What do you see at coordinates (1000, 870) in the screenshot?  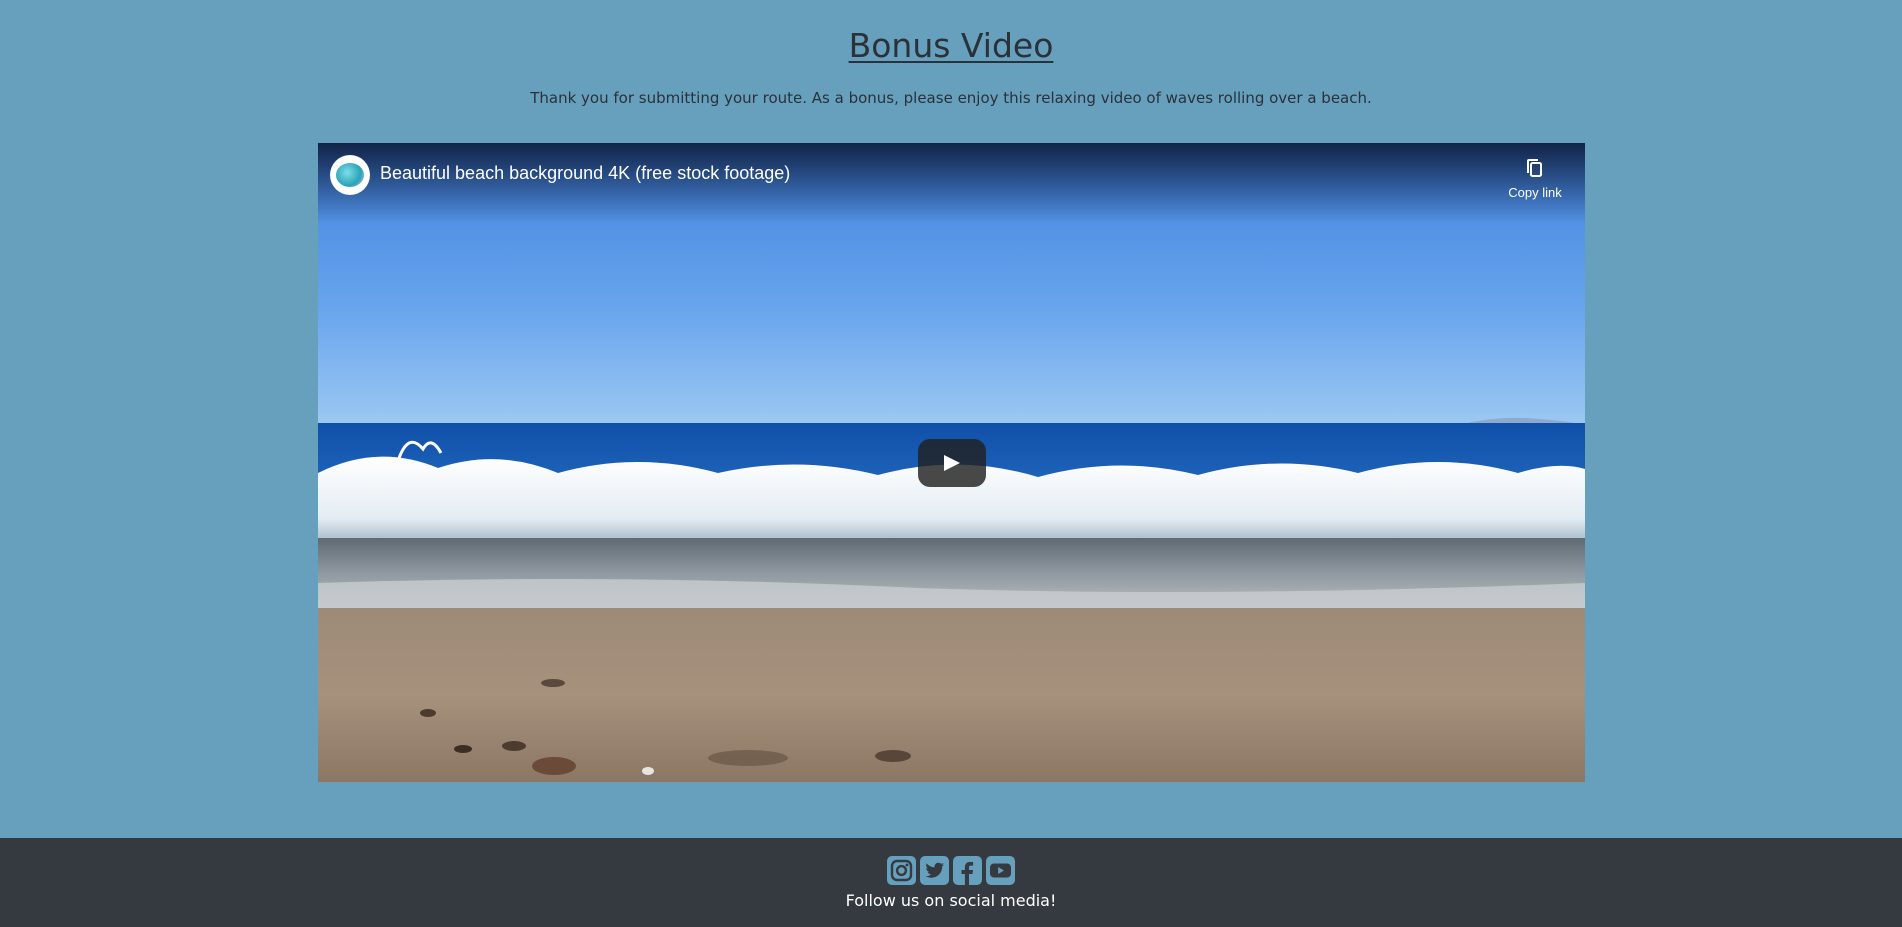 I see `youtube-icon` at bounding box center [1000, 870].